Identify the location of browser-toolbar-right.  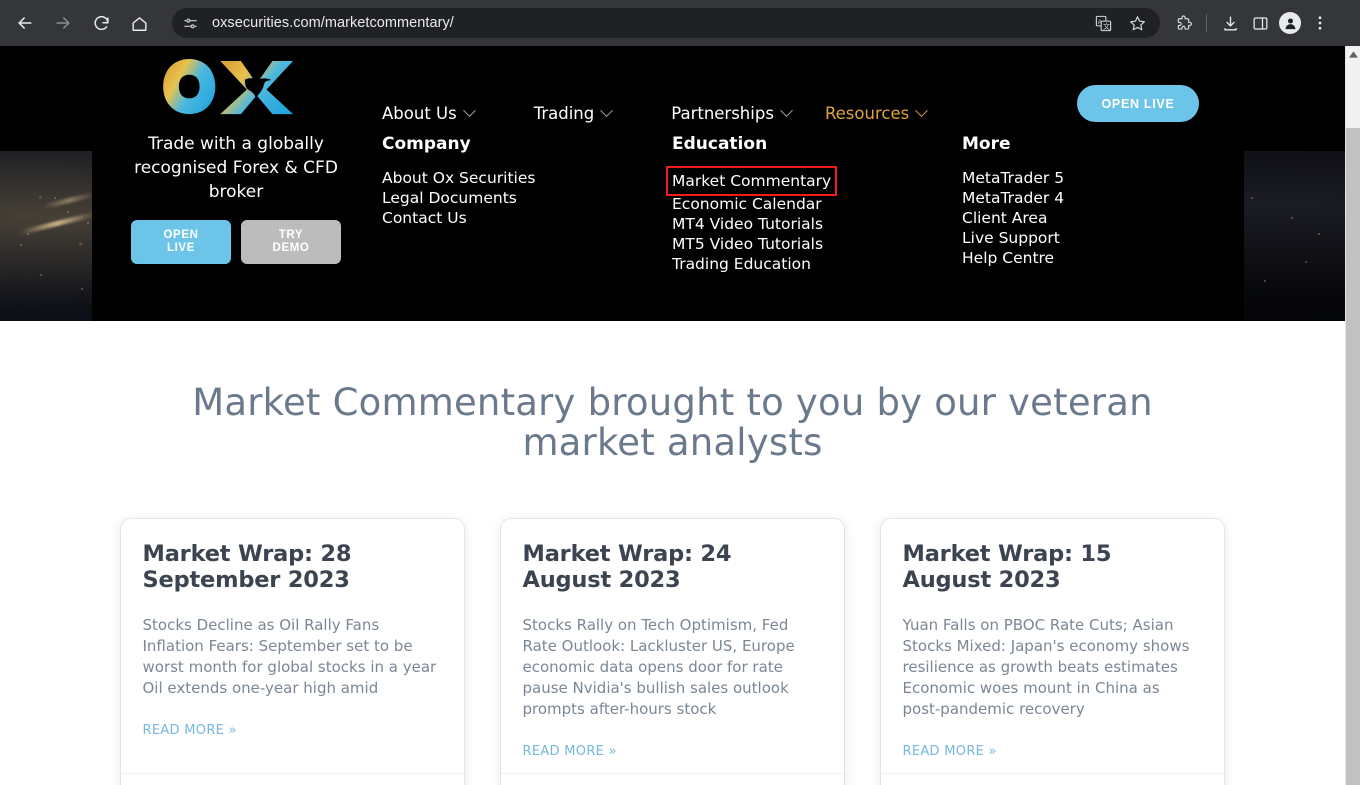
(1251, 23).